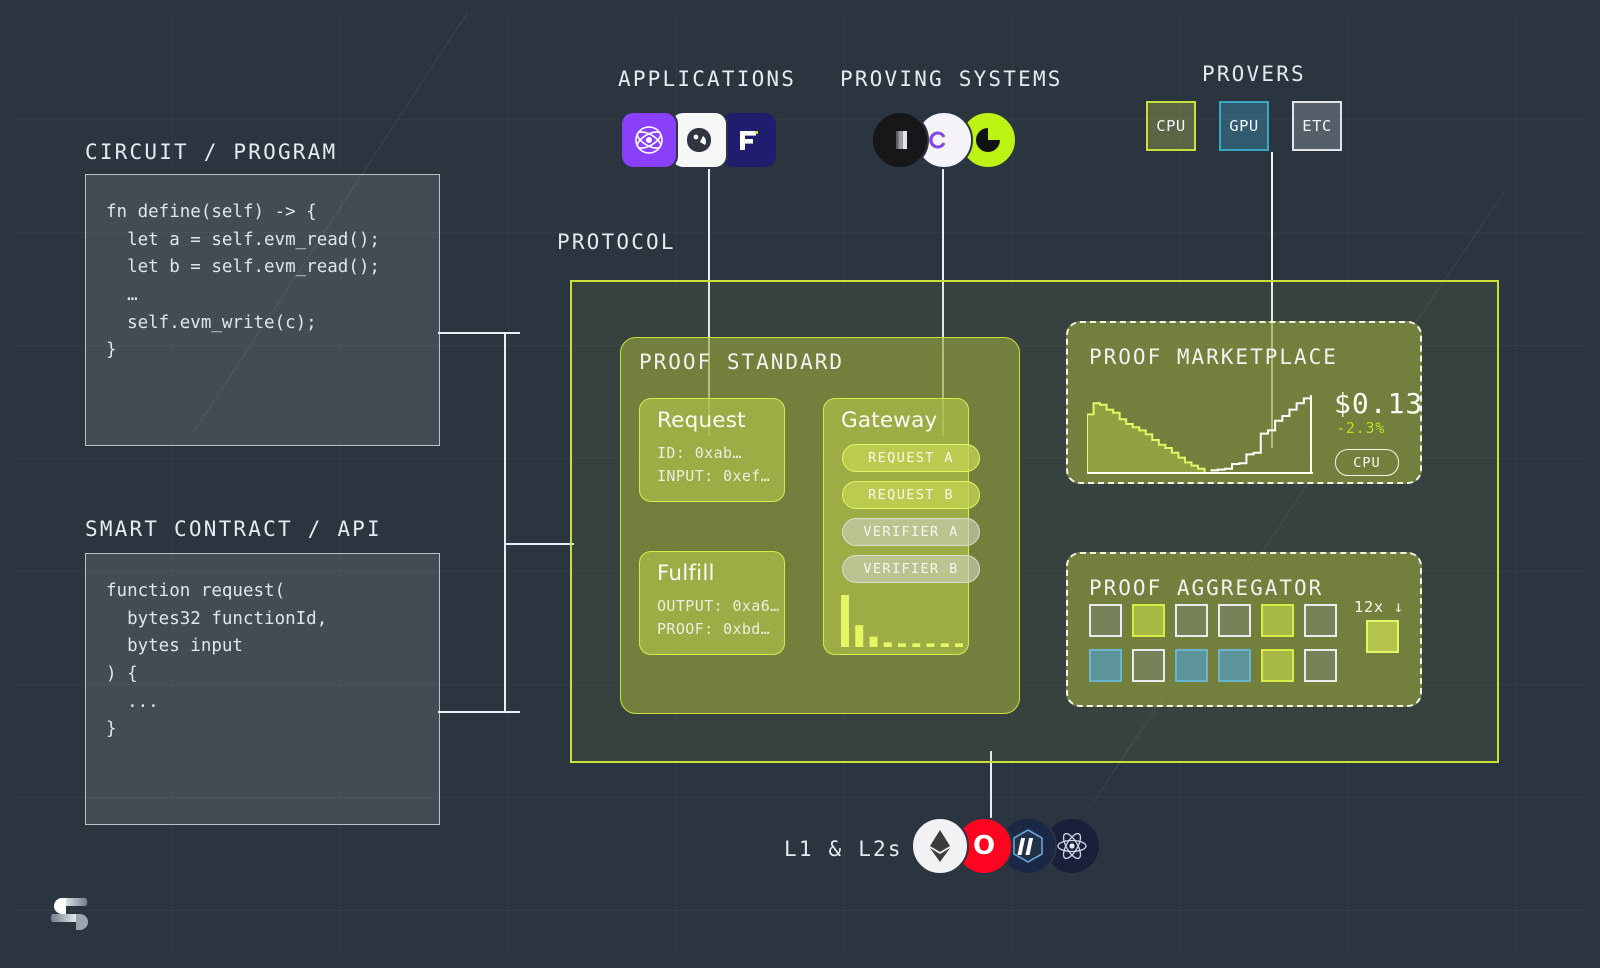  What do you see at coordinates (889, 420) in the screenshot?
I see `gateway-heading: Gateway` at bounding box center [889, 420].